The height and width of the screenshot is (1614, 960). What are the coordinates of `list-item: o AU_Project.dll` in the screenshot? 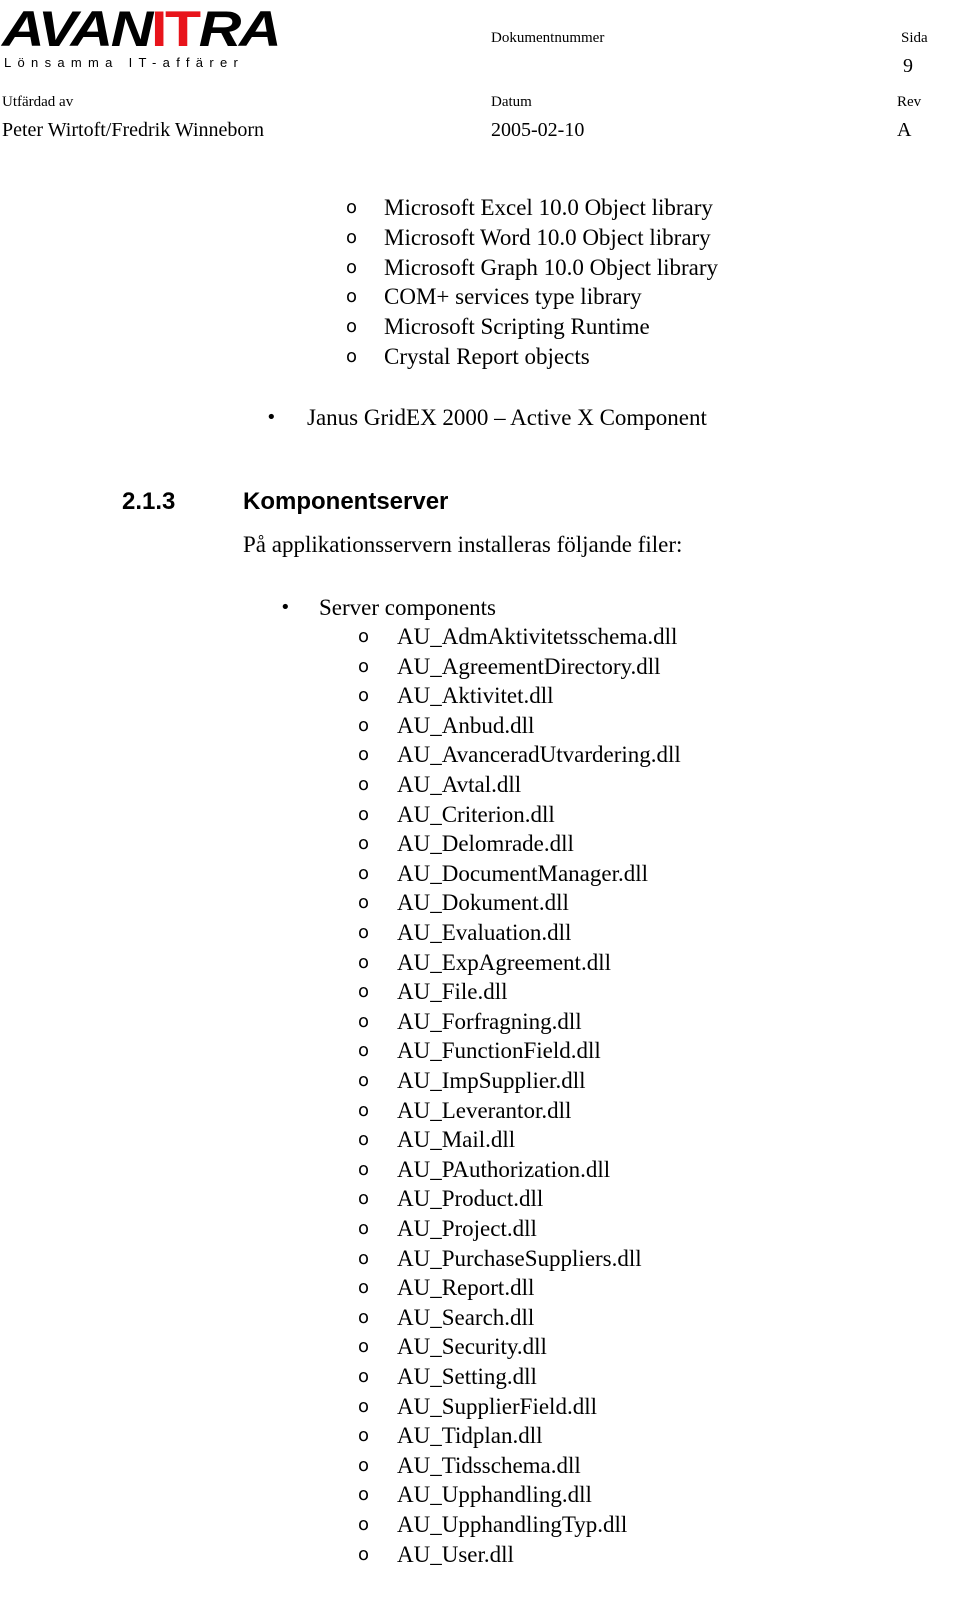 It's located at (300, 1231).